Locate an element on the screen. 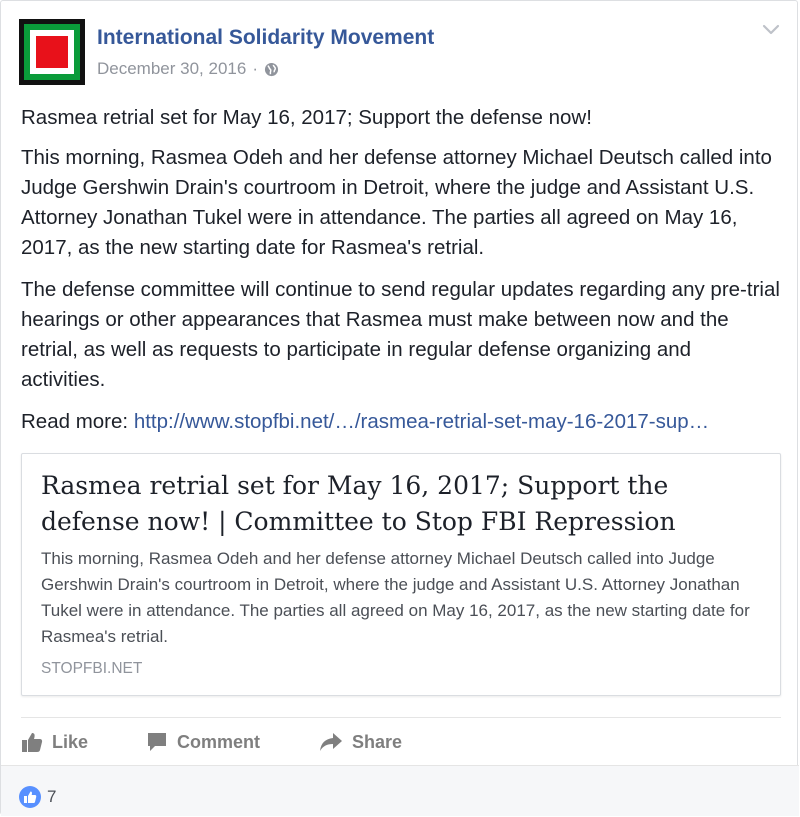  reactions-footer: 7 is located at coordinates (400, 790).